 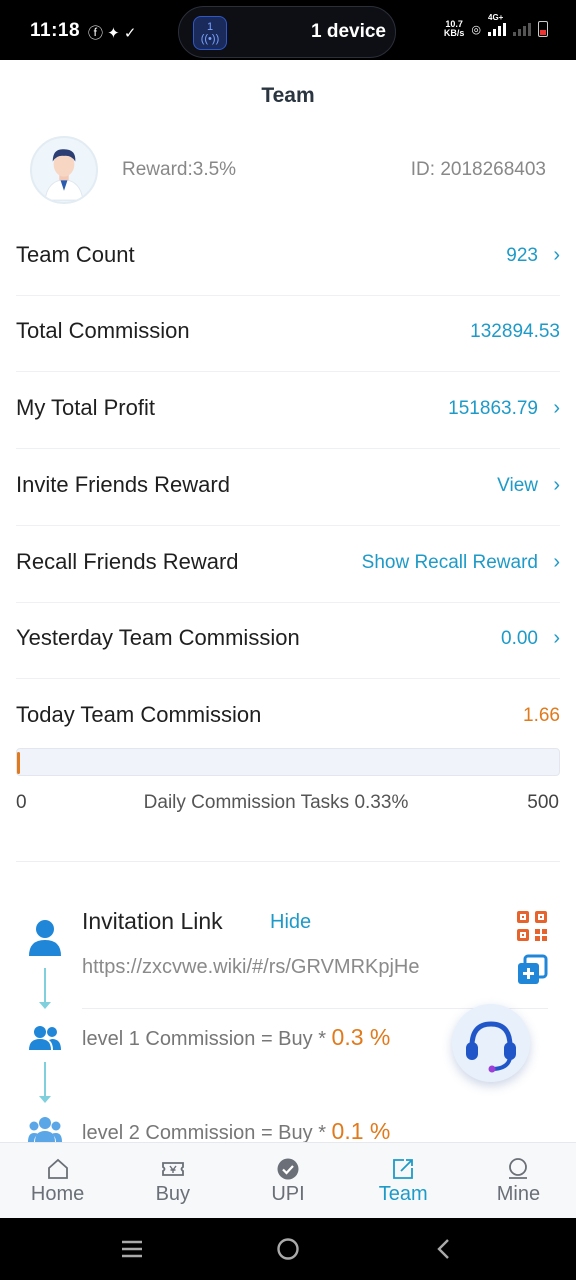 What do you see at coordinates (519, 638) in the screenshot?
I see `yesterday-team-commission-value: 0.00` at bounding box center [519, 638].